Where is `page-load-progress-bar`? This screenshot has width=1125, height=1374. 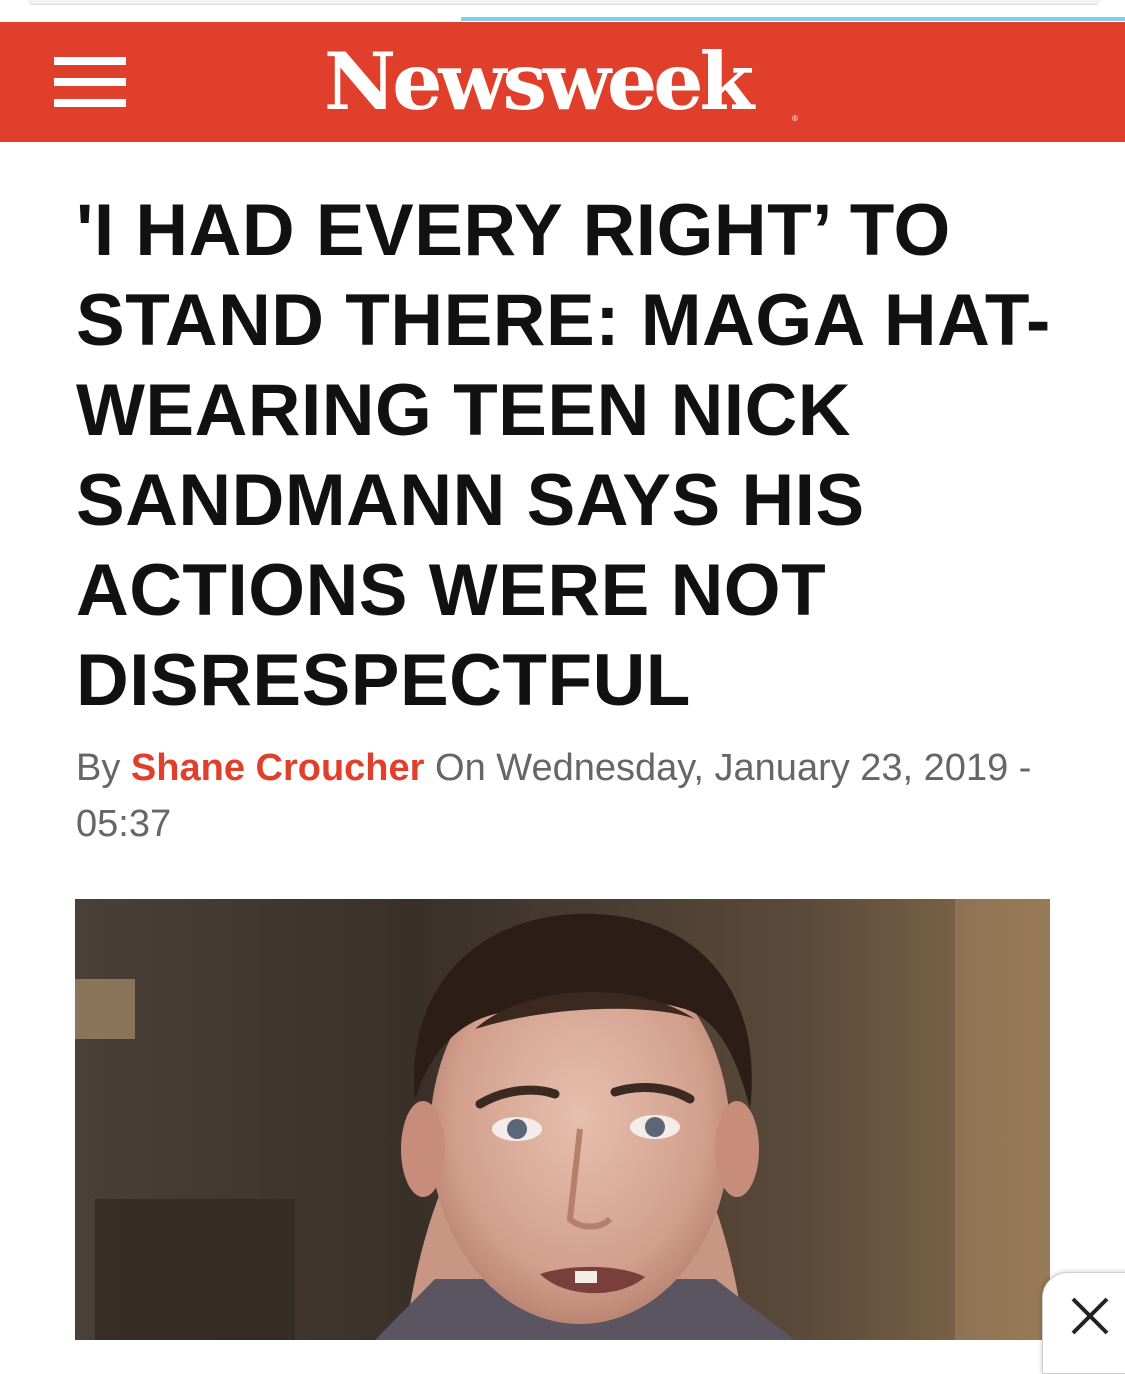 page-load-progress-bar is located at coordinates (793, 19).